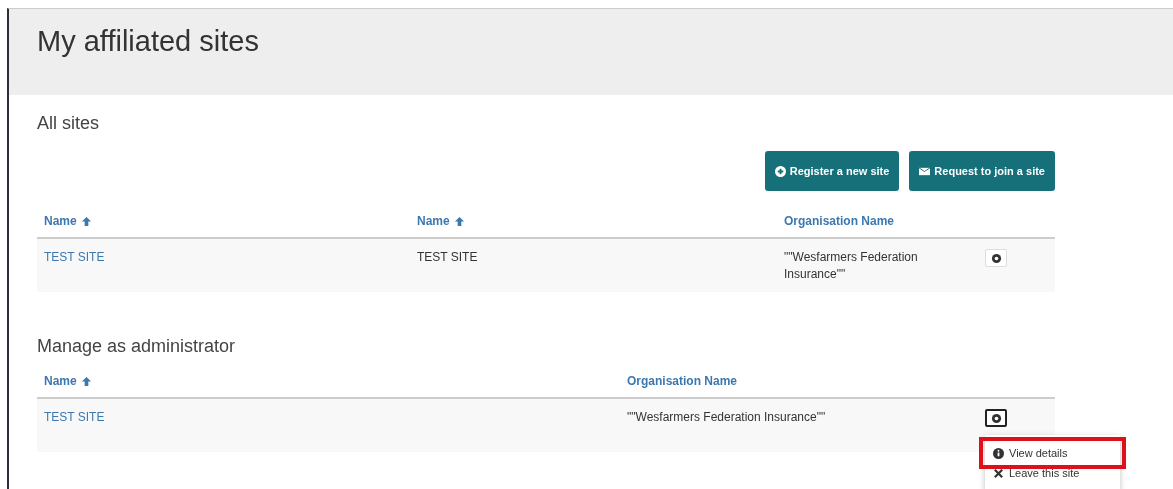  What do you see at coordinates (998, 473) in the screenshot?
I see `close-icon` at bounding box center [998, 473].